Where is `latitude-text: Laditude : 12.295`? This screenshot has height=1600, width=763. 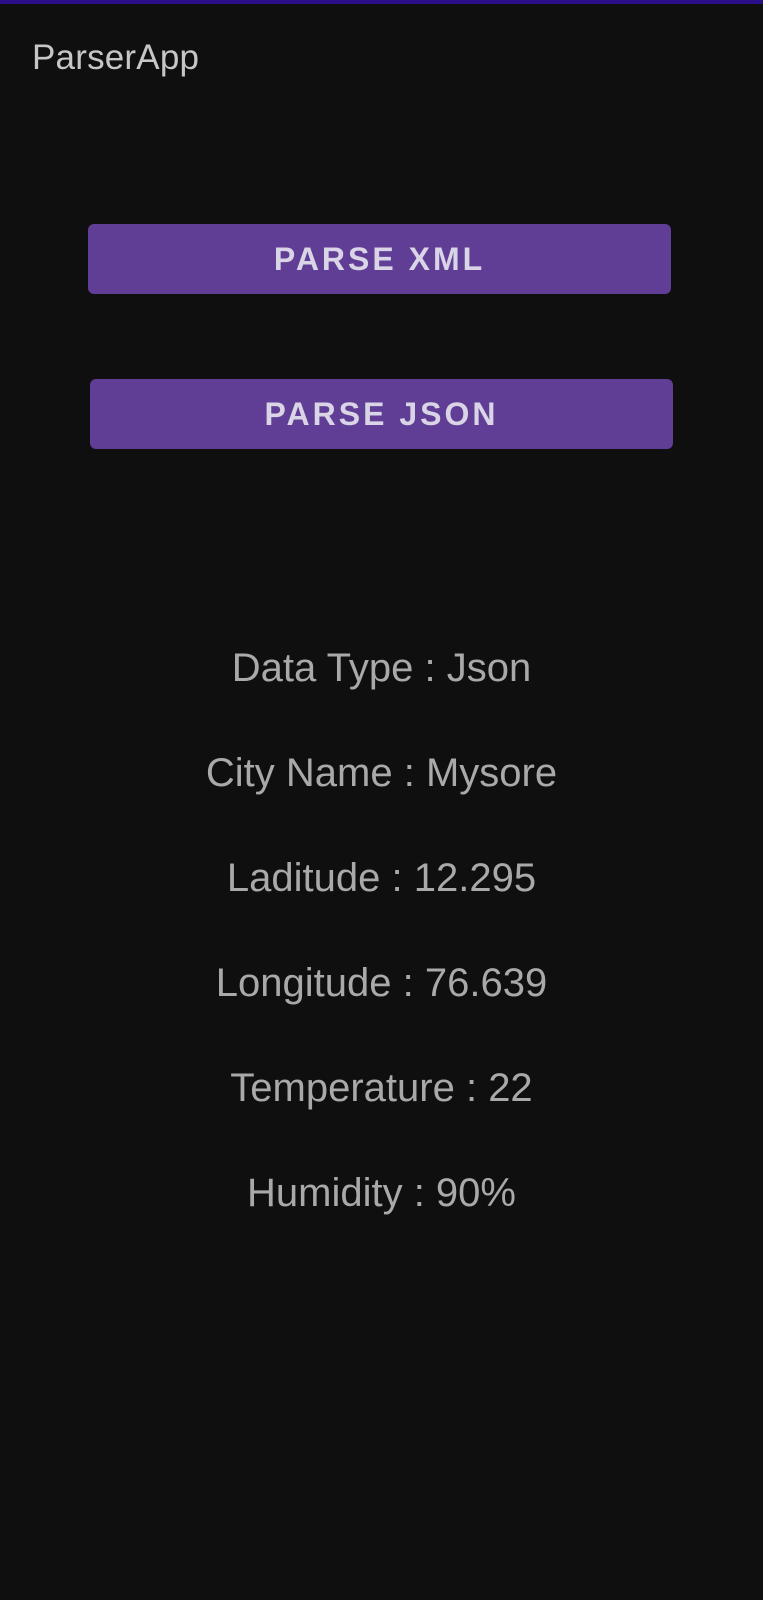 latitude-text: Laditude : 12.295 is located at coordinates (381, 878).